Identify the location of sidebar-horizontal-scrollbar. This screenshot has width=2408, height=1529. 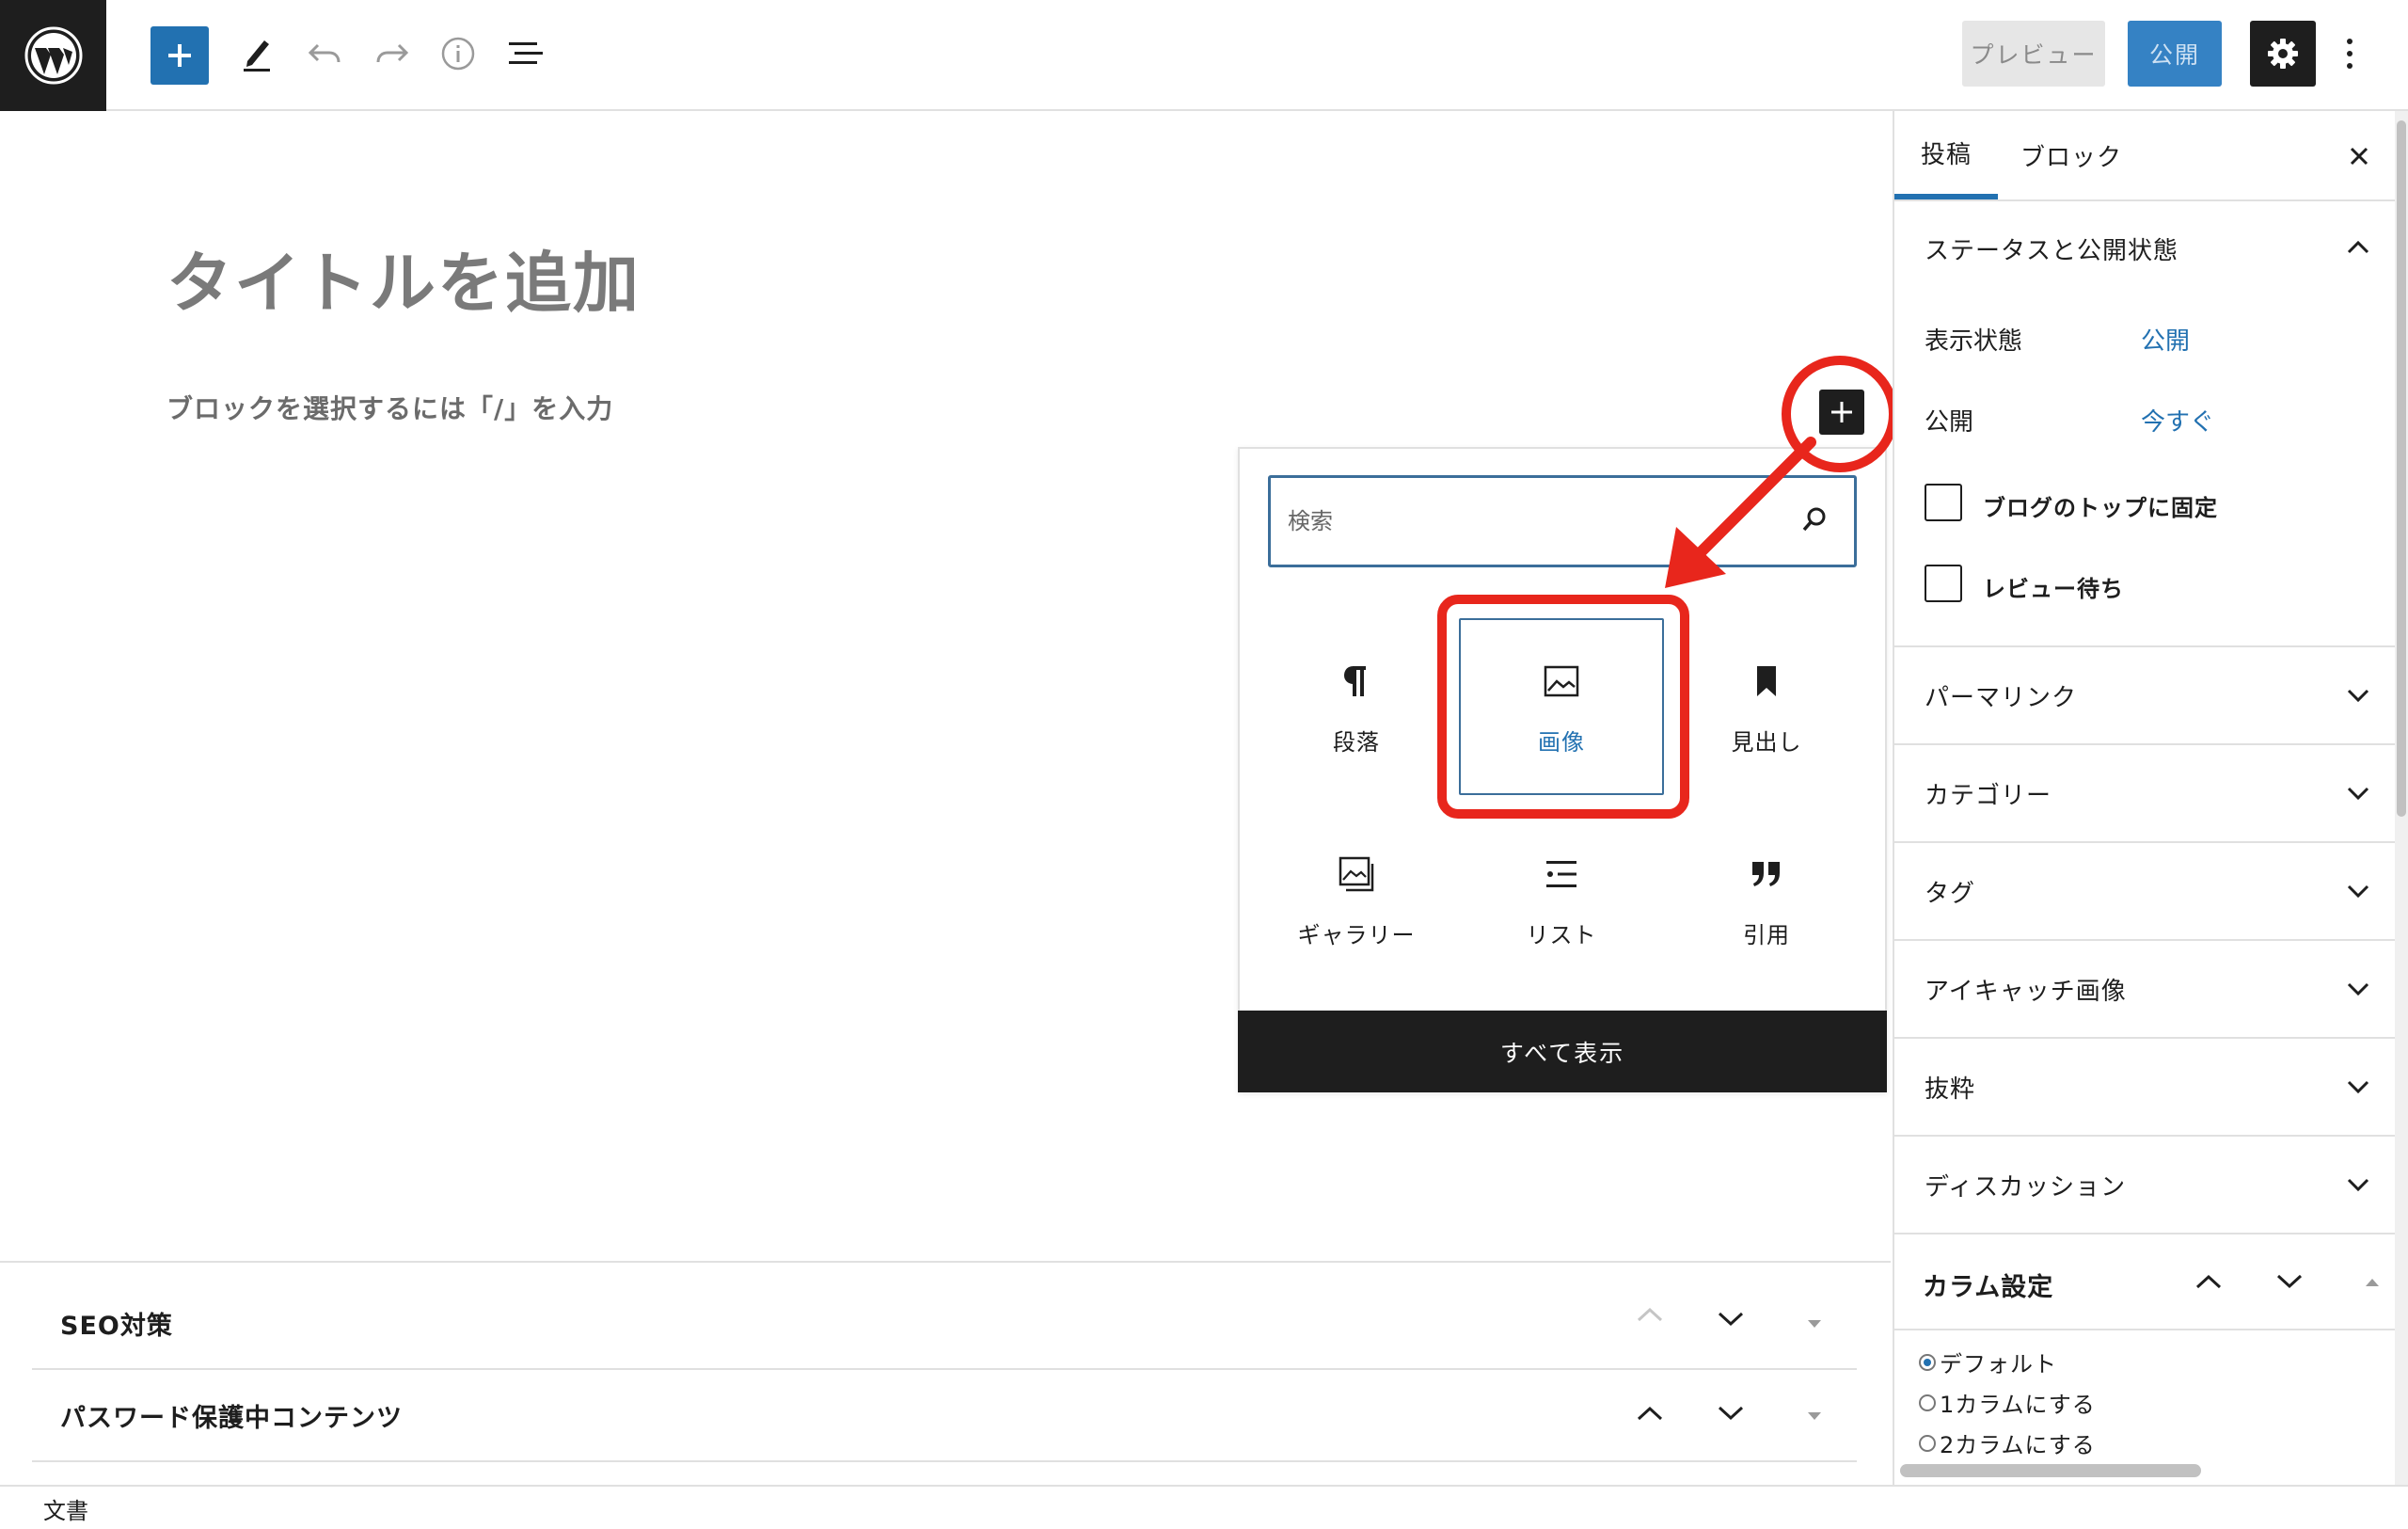
(2050, 1471).